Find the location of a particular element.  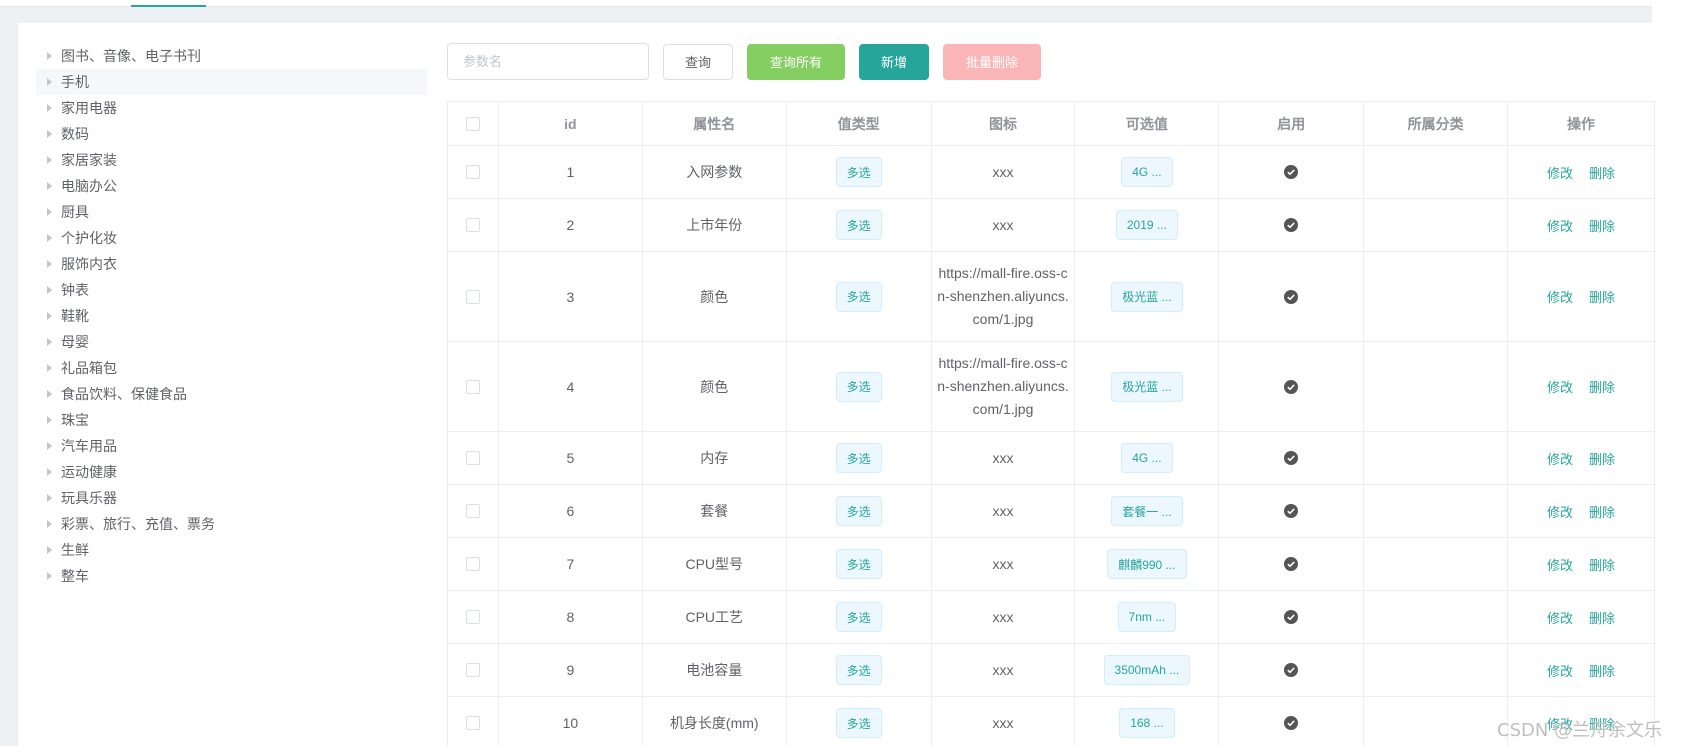

top-nav-bar is located at coordinates (826, 3).